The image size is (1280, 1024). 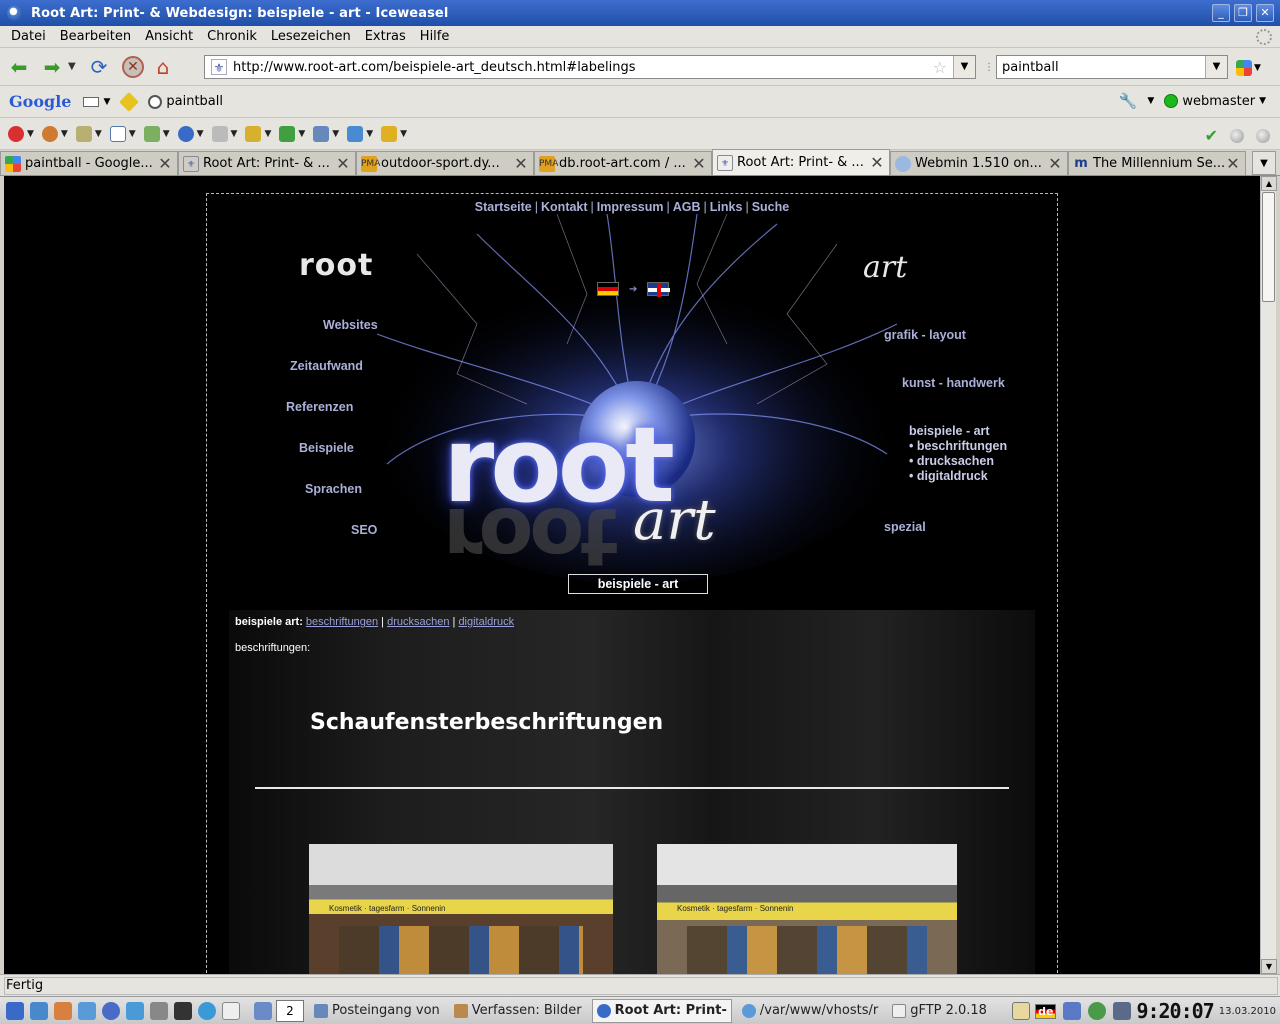 I want to click on search-engine-button: ▼, so click(x=1253, y=68).